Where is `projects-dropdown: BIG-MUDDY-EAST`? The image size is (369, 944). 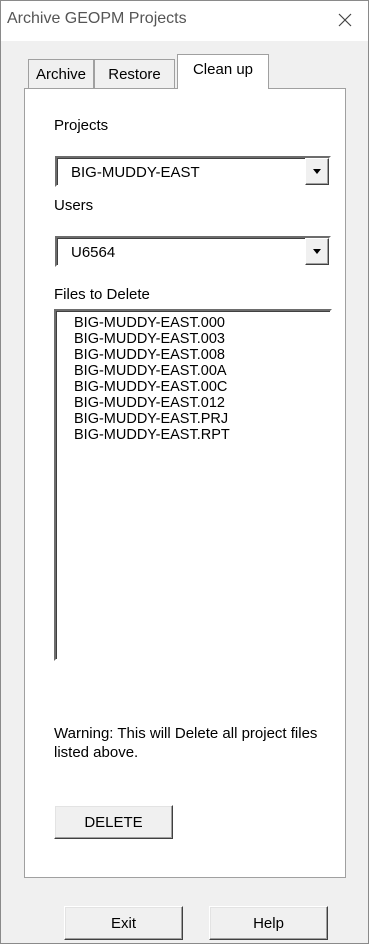
projects-dropdown: BIG-MUDDY-EAST is located at coordinates (193, 171).